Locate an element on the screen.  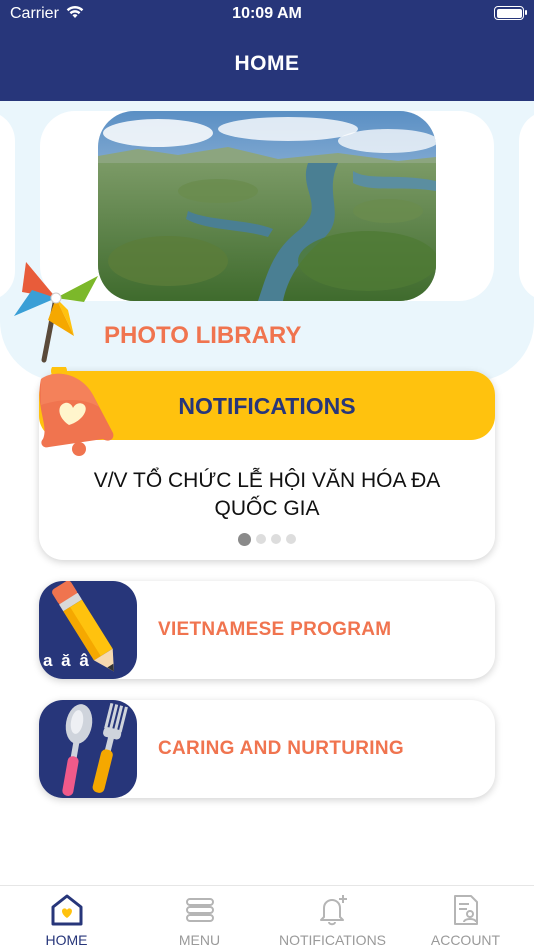
account-document-icon is located at coordinates (466, 910).